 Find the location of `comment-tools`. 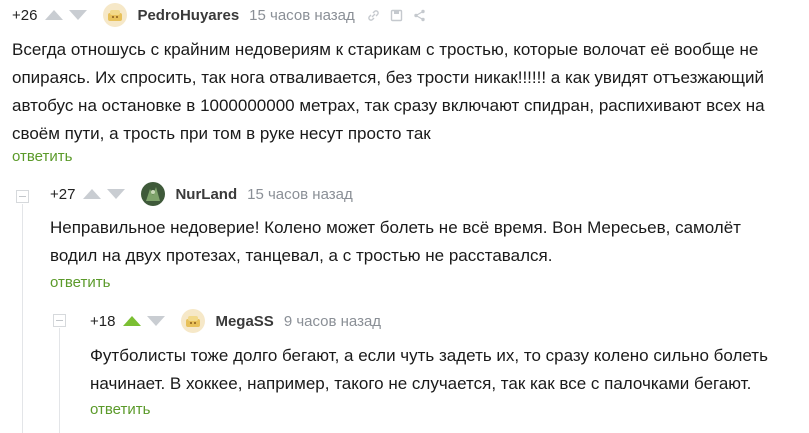

comment-tools is located at coordinates (397, 15).